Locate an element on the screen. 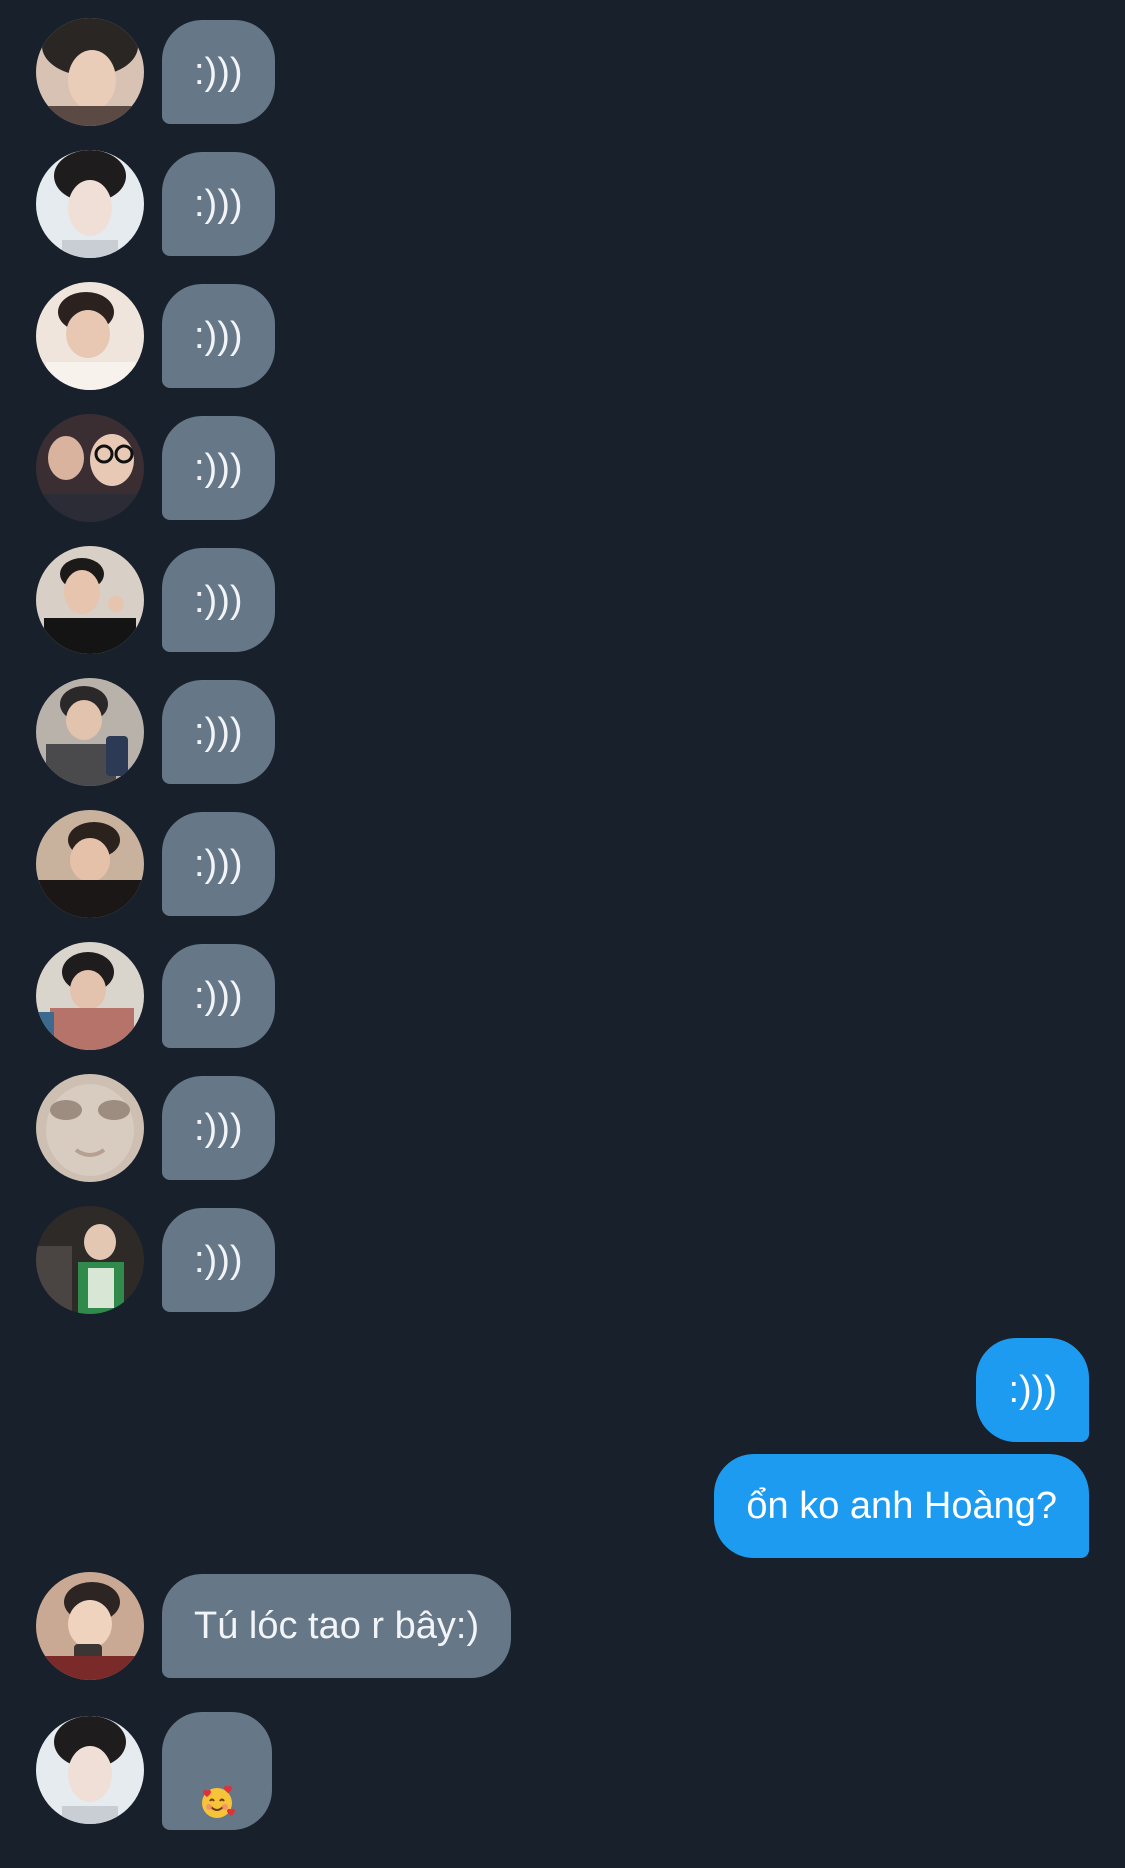 This screenshot has height=1868, width=1125. message-row: Tú lóc tao r bây:) is located at coordinates (562, 1626).